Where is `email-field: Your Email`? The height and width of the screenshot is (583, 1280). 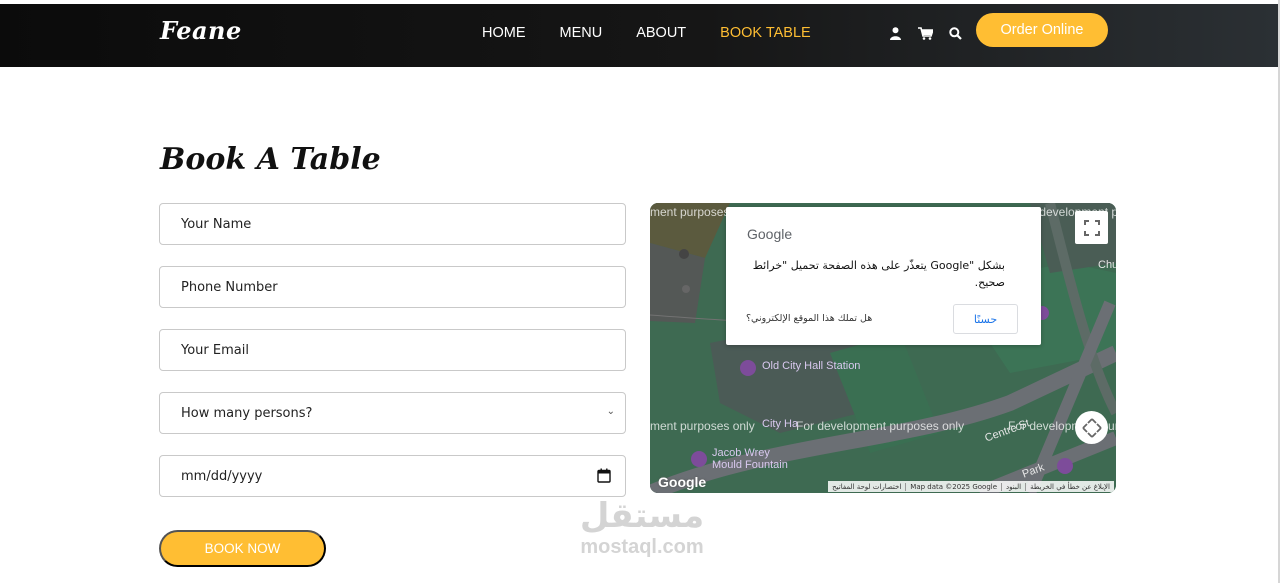 email-field: Your Email is located at coordinates (392, 350).